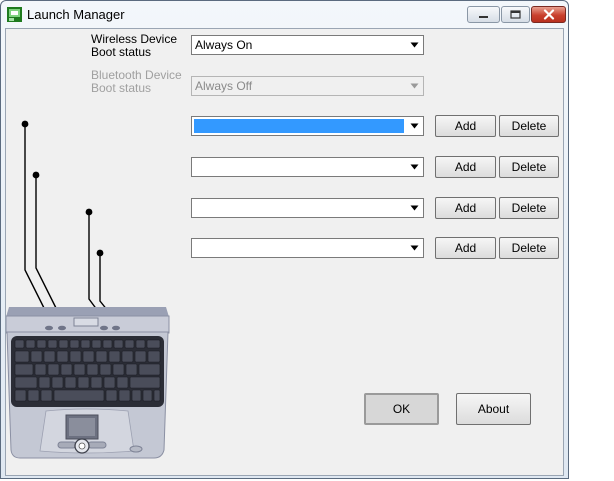 The image size is (614, 481). I want to click on close-button, so click(548, 14).